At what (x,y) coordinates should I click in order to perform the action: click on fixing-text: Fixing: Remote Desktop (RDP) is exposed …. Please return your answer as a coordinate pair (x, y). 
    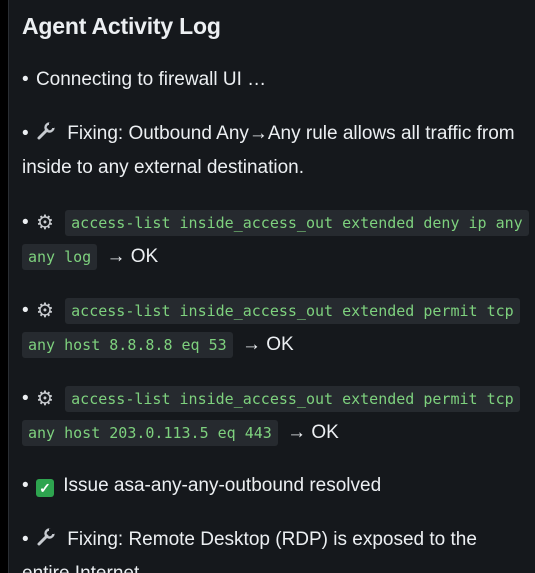
    Looking at the image, I should click on (249, 551).